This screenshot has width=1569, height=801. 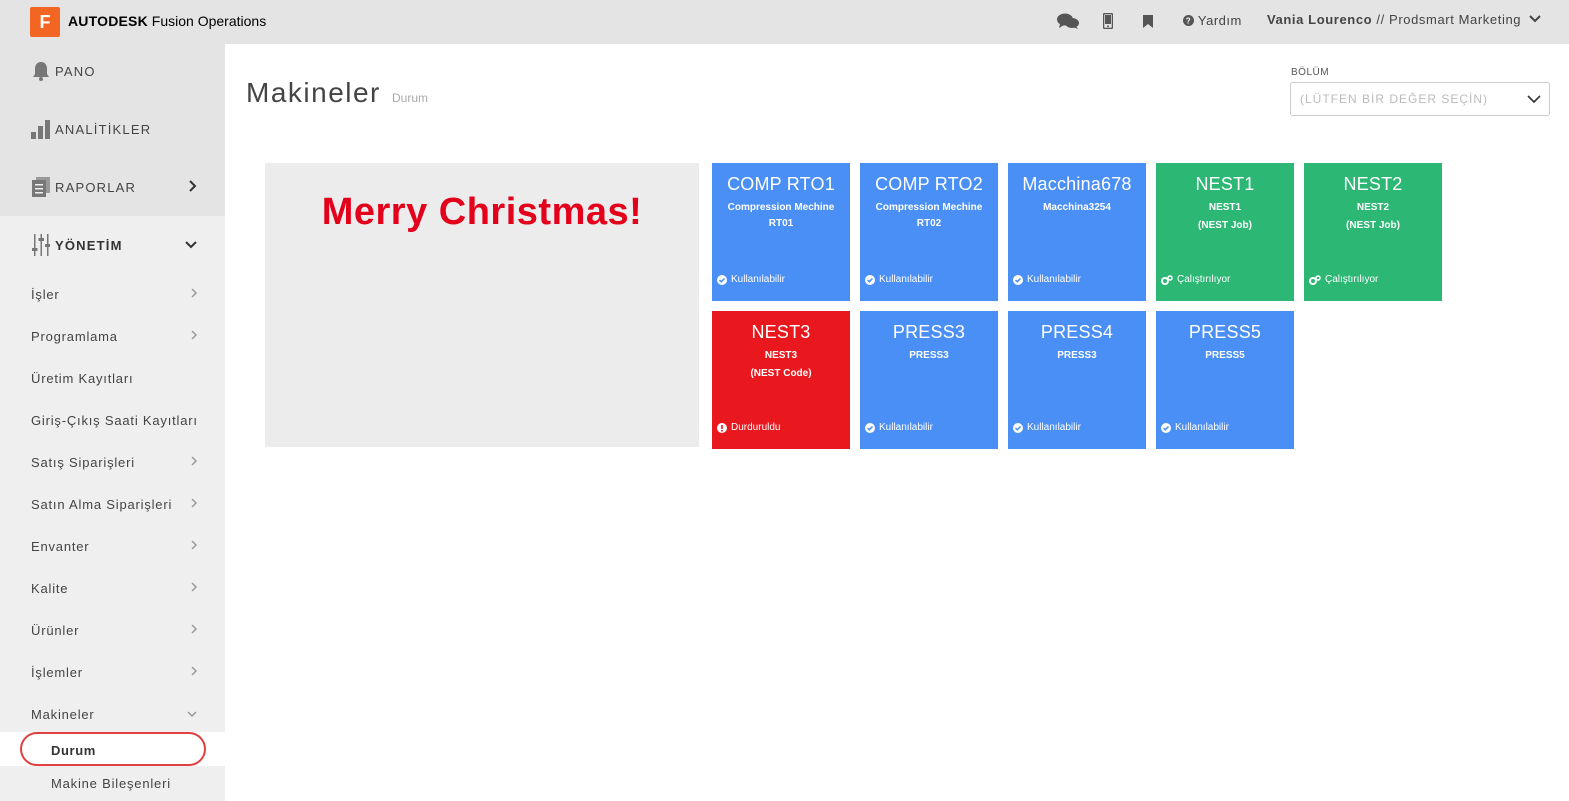 I want to click on sidebar-item-analitikler: ANALİTİKLER, so click(x=112, y=129).